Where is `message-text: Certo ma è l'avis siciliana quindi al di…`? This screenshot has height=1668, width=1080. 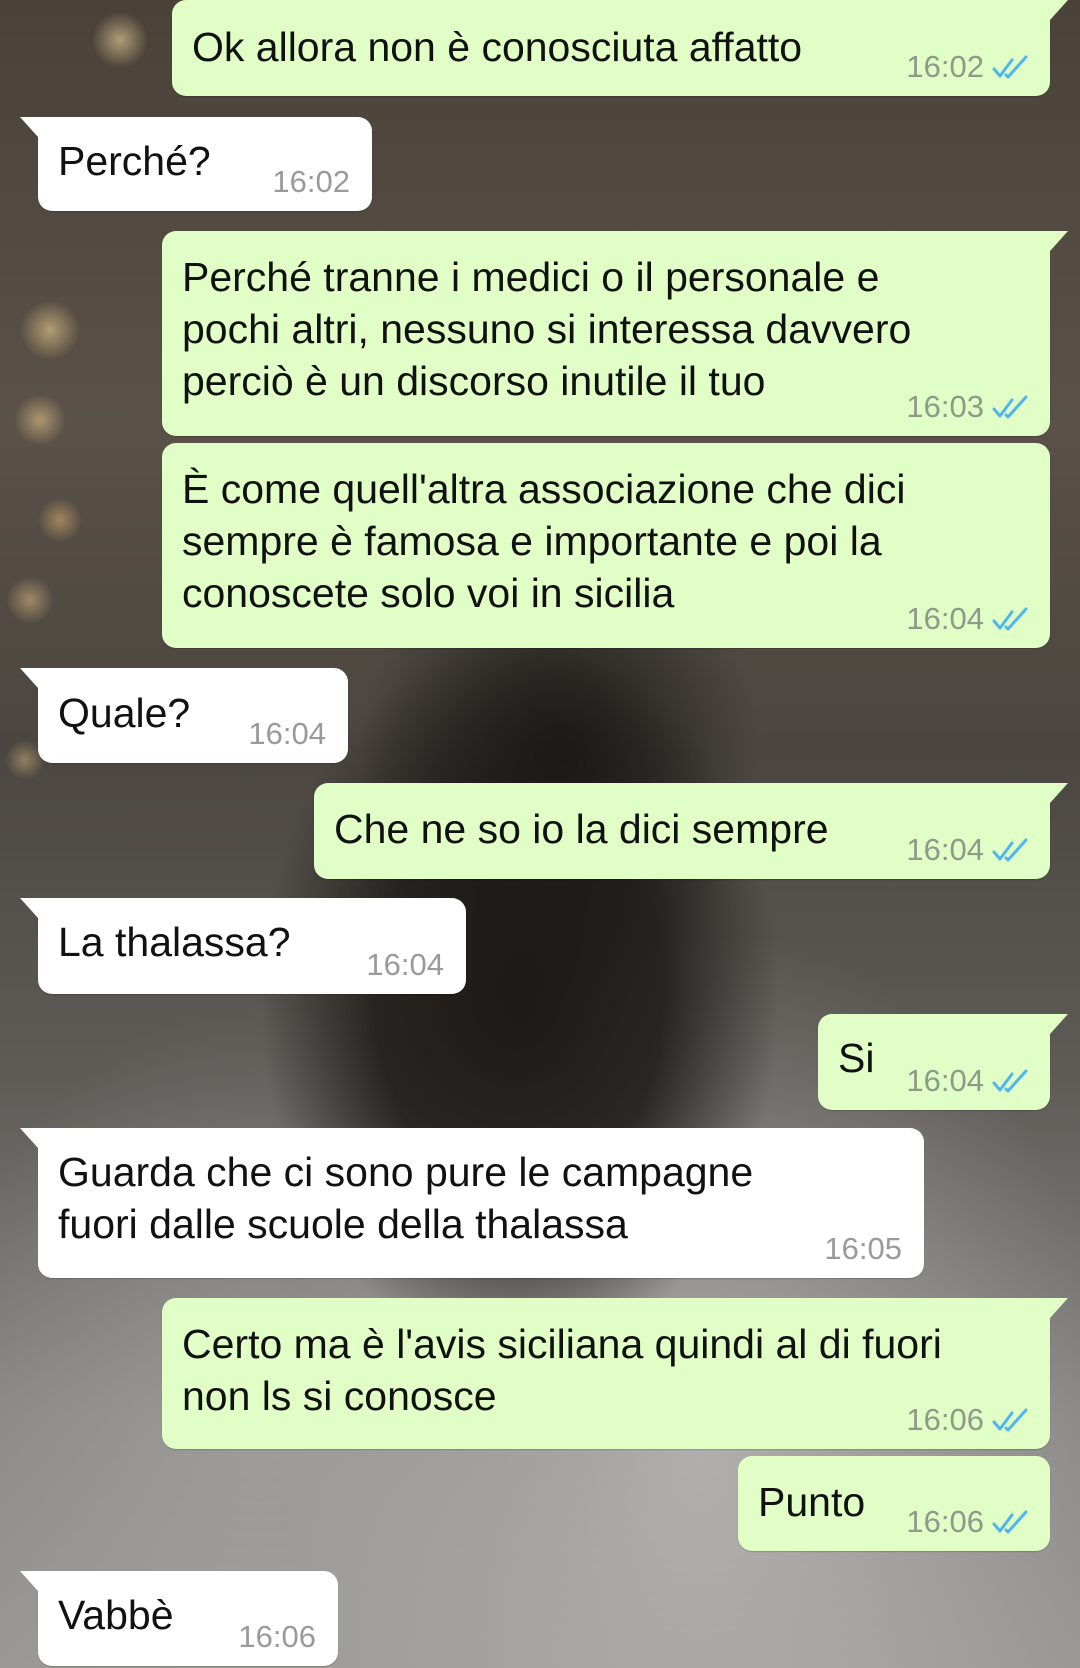
message-text: Certo ma è l'avis siciliana quindi al di… is located at coordinates (562, 1370).